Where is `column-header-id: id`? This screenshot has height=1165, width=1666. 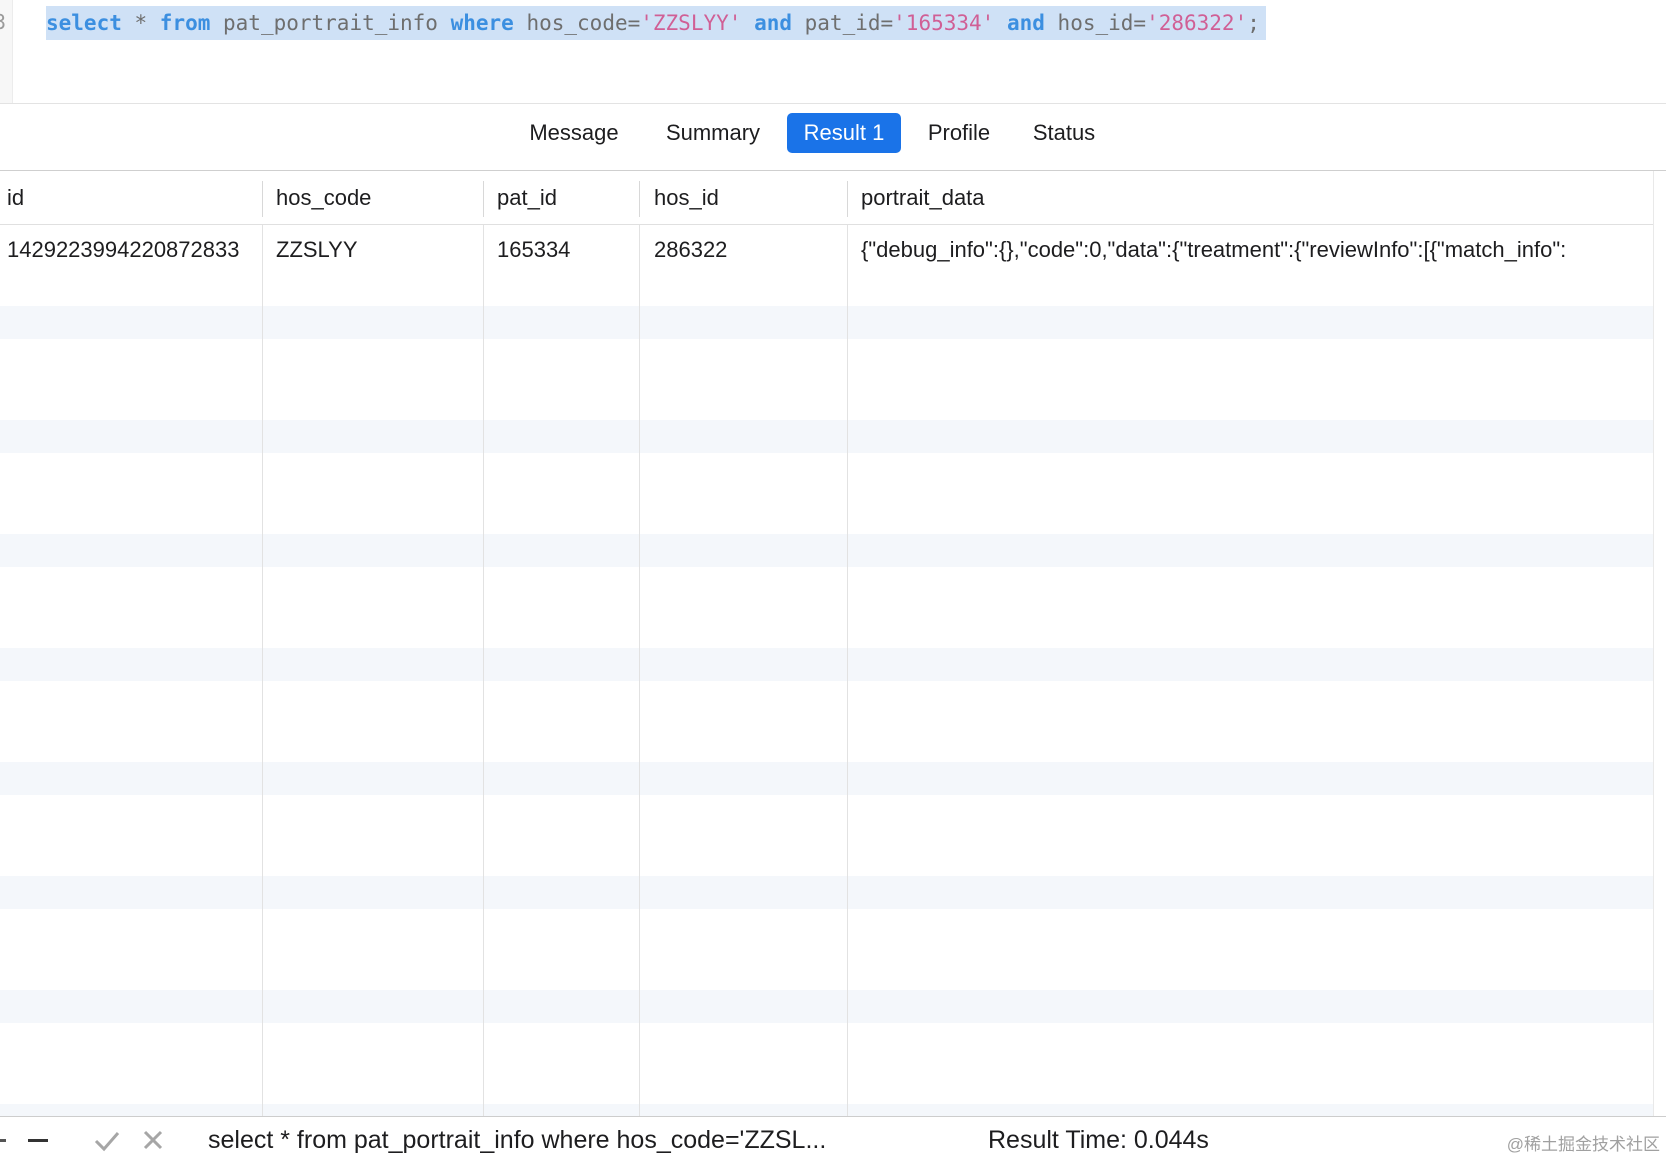
column-header-id: id is located at coordinates (132, 197).